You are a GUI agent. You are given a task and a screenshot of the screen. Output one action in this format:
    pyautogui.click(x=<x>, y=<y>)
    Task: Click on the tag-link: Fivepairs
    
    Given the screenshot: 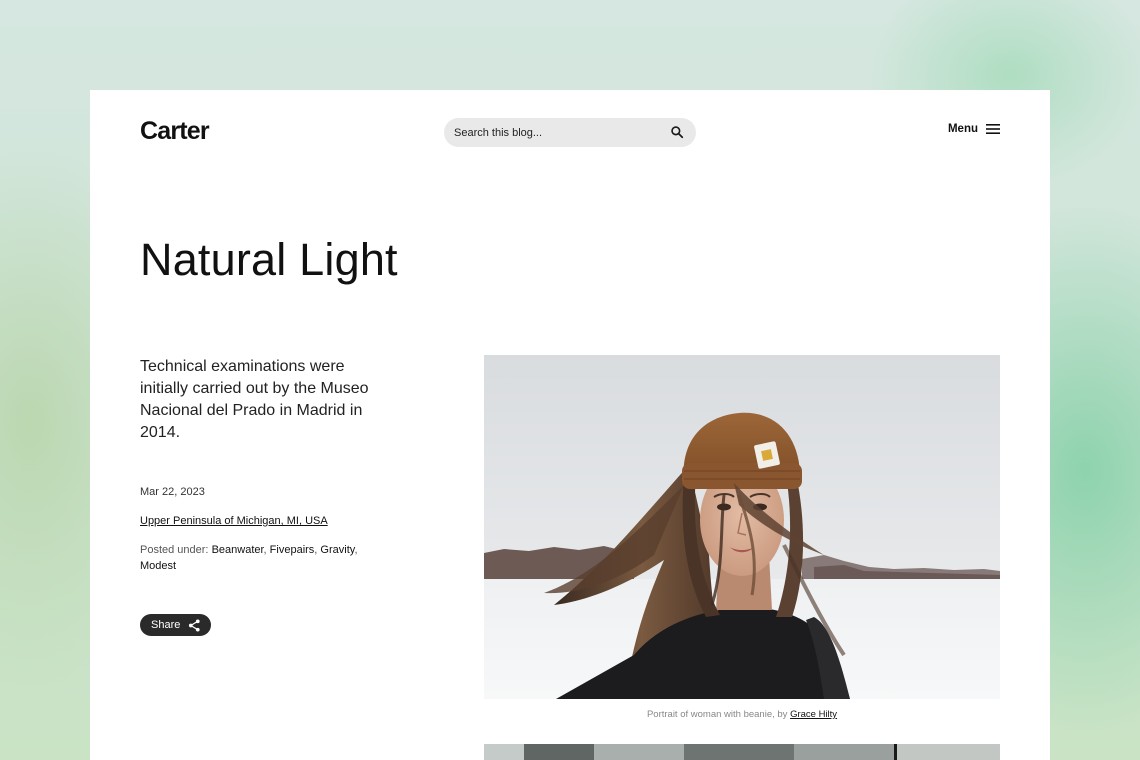 What is the action you would take?
    pyautogui.click(x=292, y=550)
    